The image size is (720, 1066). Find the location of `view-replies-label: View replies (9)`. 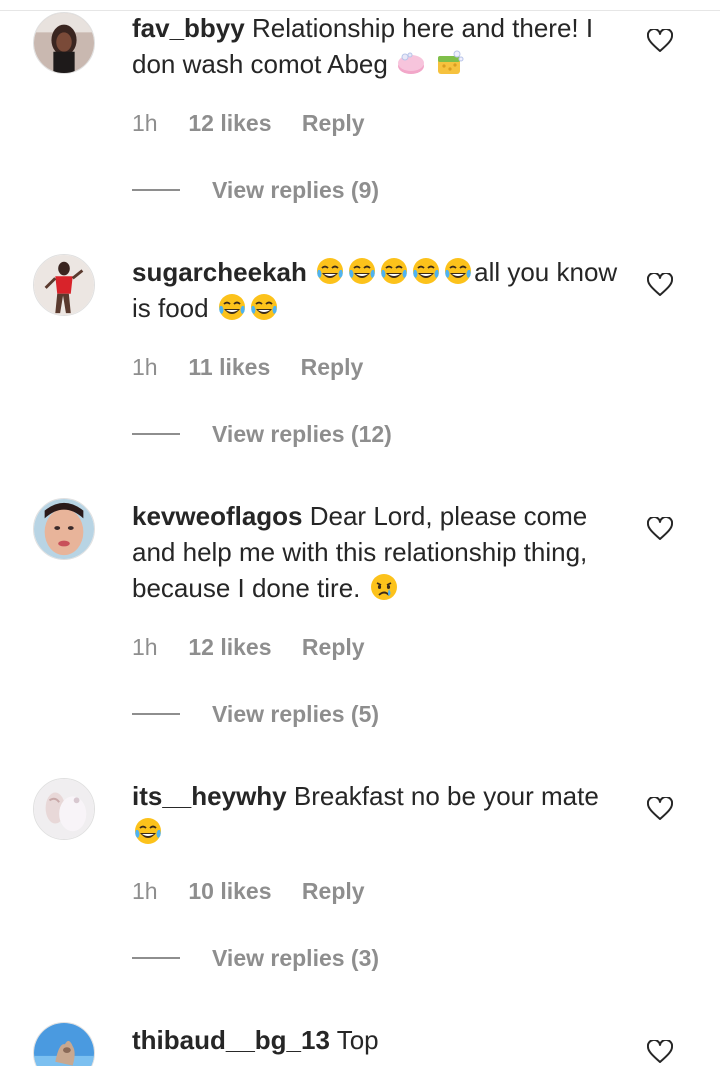

view-replies-label: View replies (9) is located at coordinates (296, 190).